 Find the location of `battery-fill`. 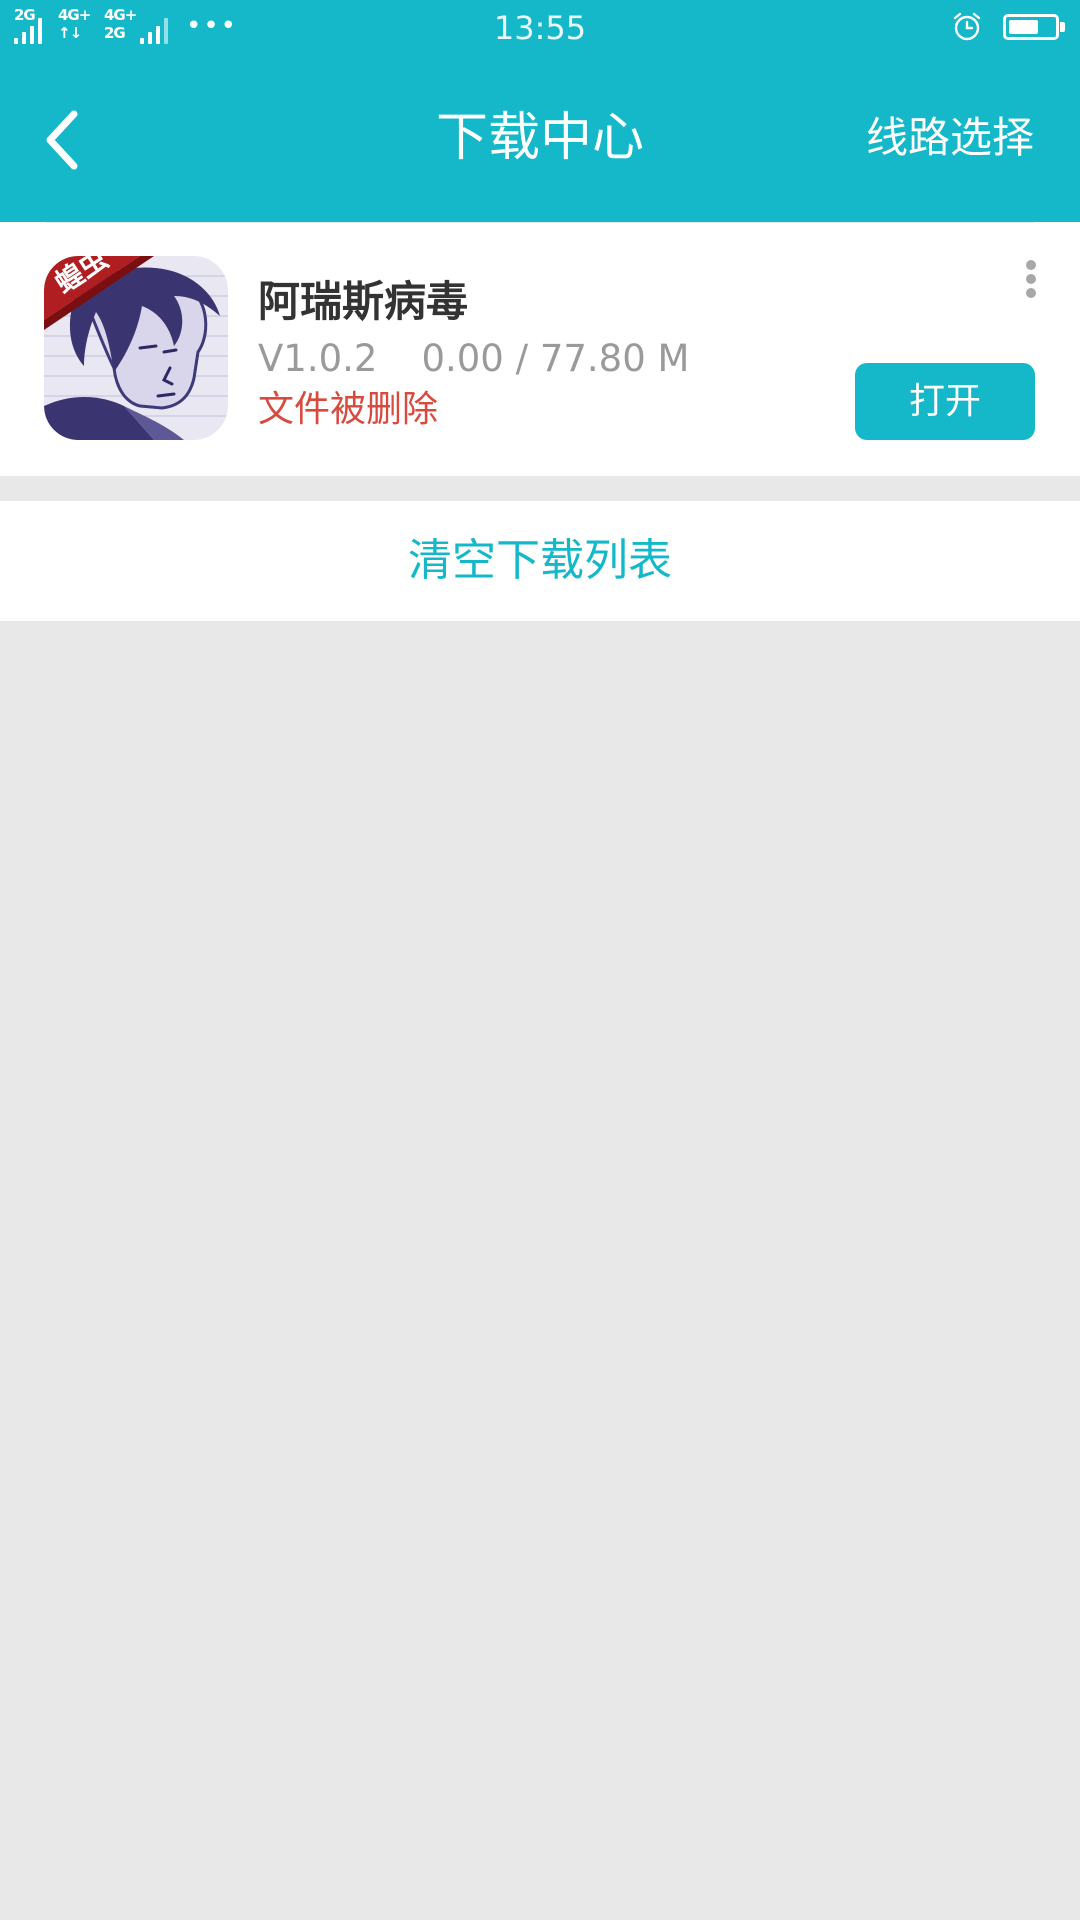

battery-fill is located at coordinates (1023, 27).